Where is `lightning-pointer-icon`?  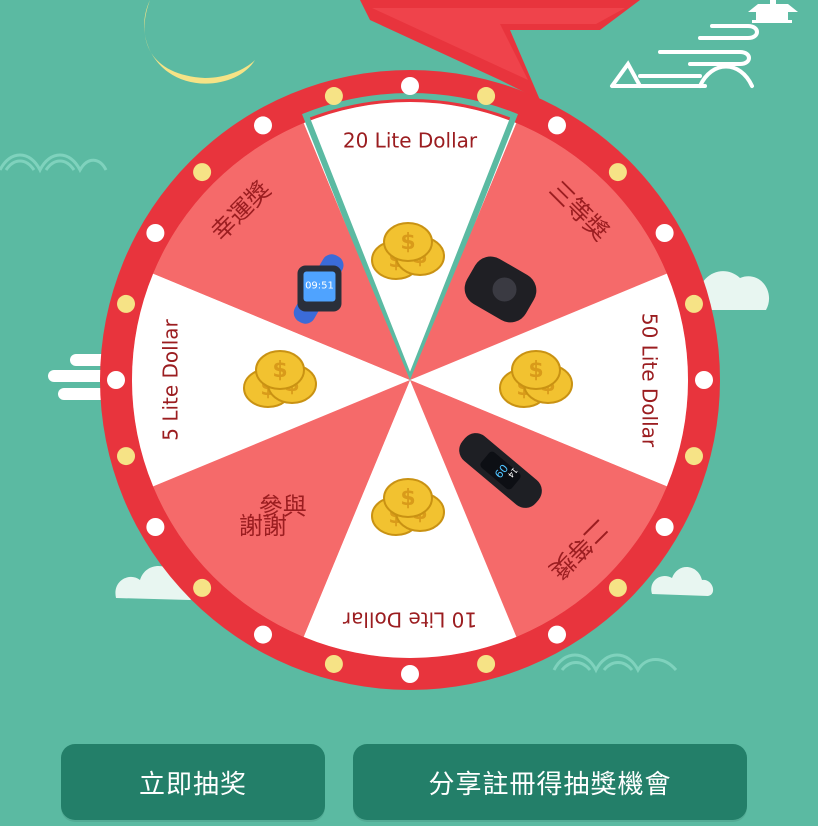 lightning-pointer-icon is located at coordinates (500, 50).